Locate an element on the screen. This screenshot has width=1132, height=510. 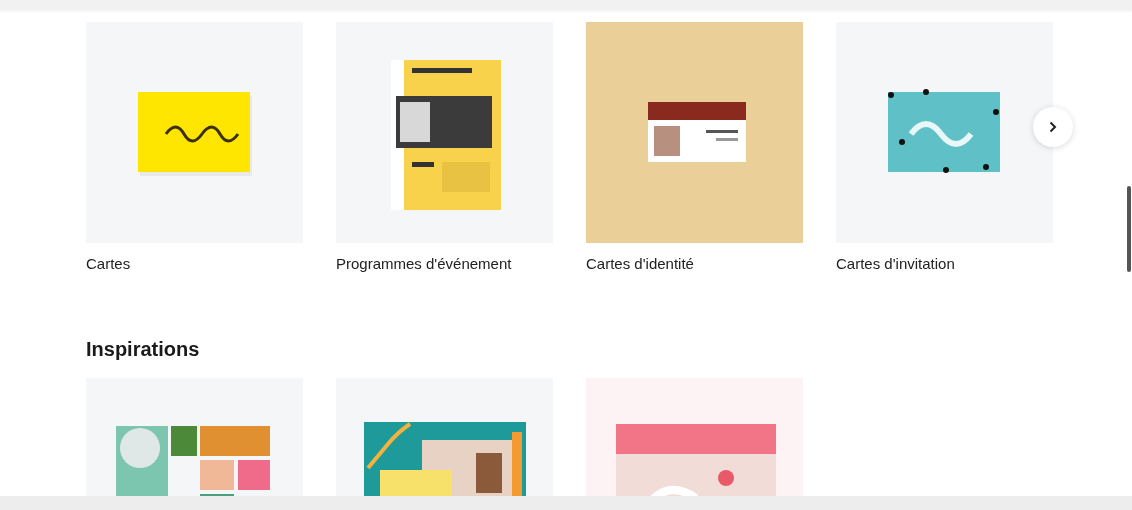
chevron-right-icon is located at coordinates (1053, 127).